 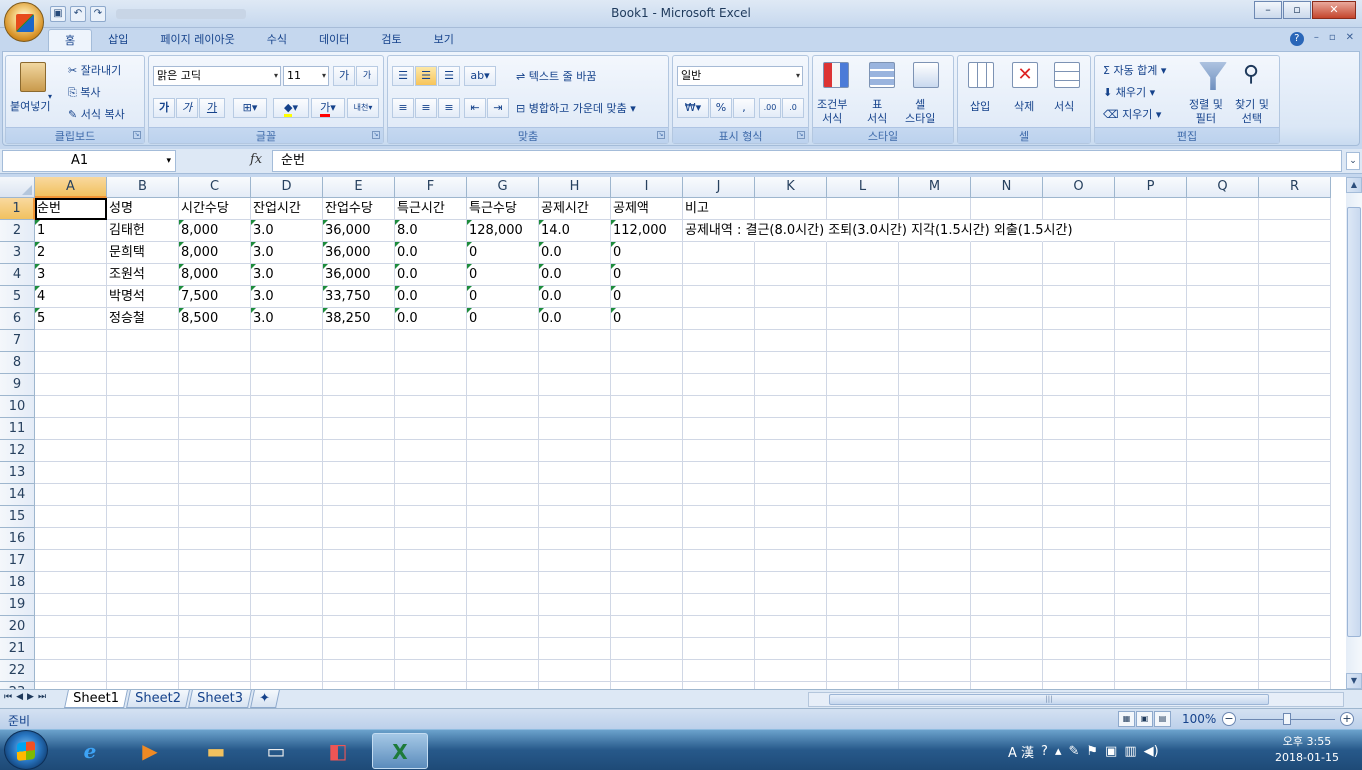 What do you see at coordinates (256, 159) in the screenshot?
I see `insert-function-icon: fx` at bounding box center [256, 159].